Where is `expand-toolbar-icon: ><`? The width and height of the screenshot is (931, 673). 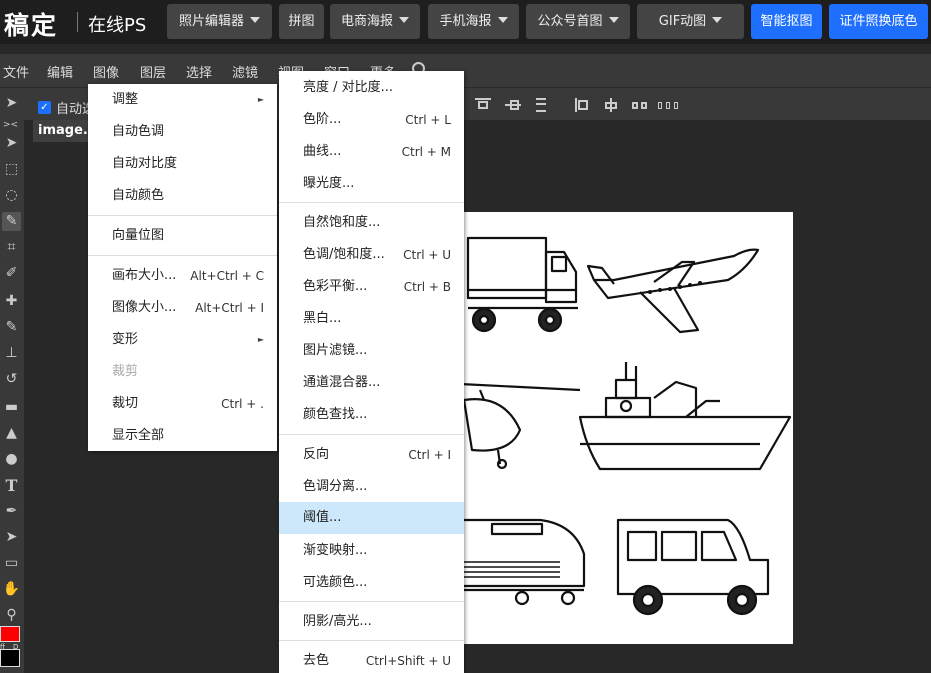 expand-toolbar-icon: >< is located at coordinates (10, 125).